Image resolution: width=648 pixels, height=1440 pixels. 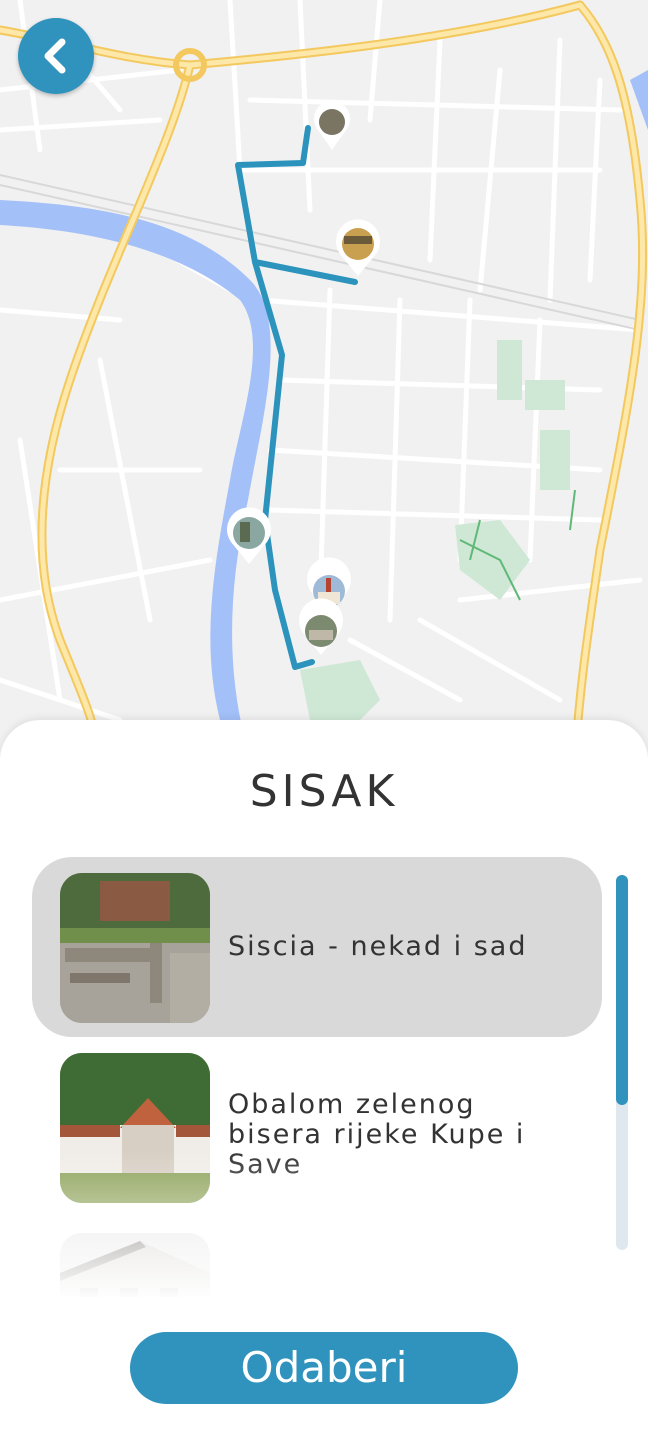 I want to click on city-title: SISAK, so click(x=324, y=791).